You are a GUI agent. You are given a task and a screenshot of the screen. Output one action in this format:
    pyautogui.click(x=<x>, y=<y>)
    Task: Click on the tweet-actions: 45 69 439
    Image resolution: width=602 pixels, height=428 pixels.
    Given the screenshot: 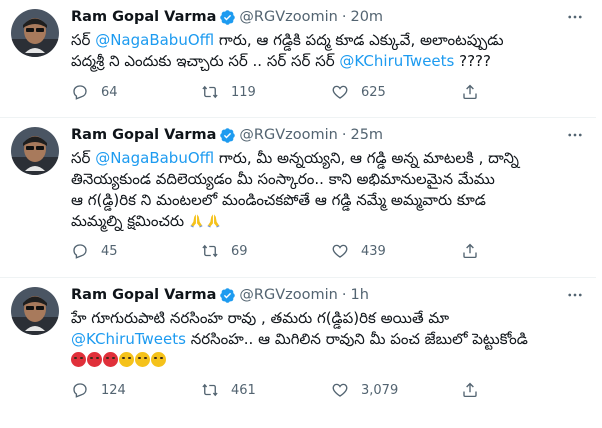 What is the action you would take?
    pyautogui.click(x=286, y=251)
    